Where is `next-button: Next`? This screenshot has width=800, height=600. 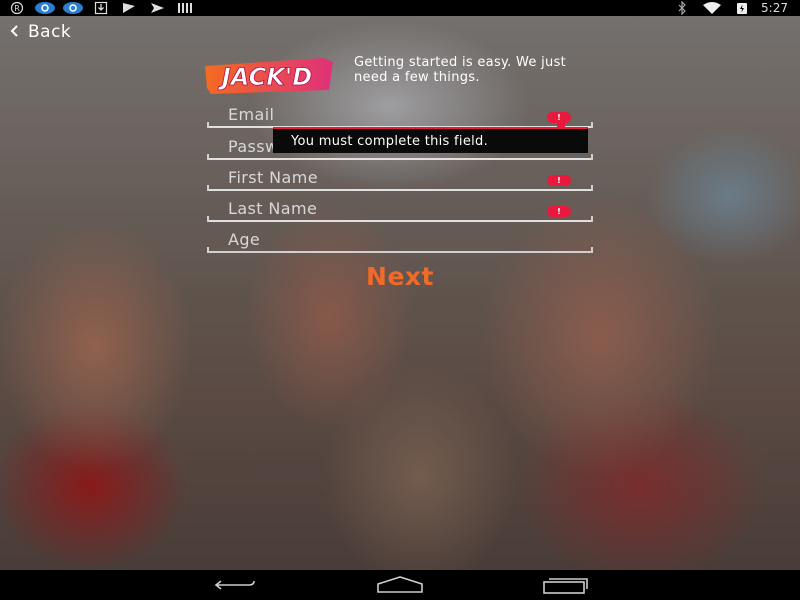 next-button: Next is located at coordinates (400, 279).